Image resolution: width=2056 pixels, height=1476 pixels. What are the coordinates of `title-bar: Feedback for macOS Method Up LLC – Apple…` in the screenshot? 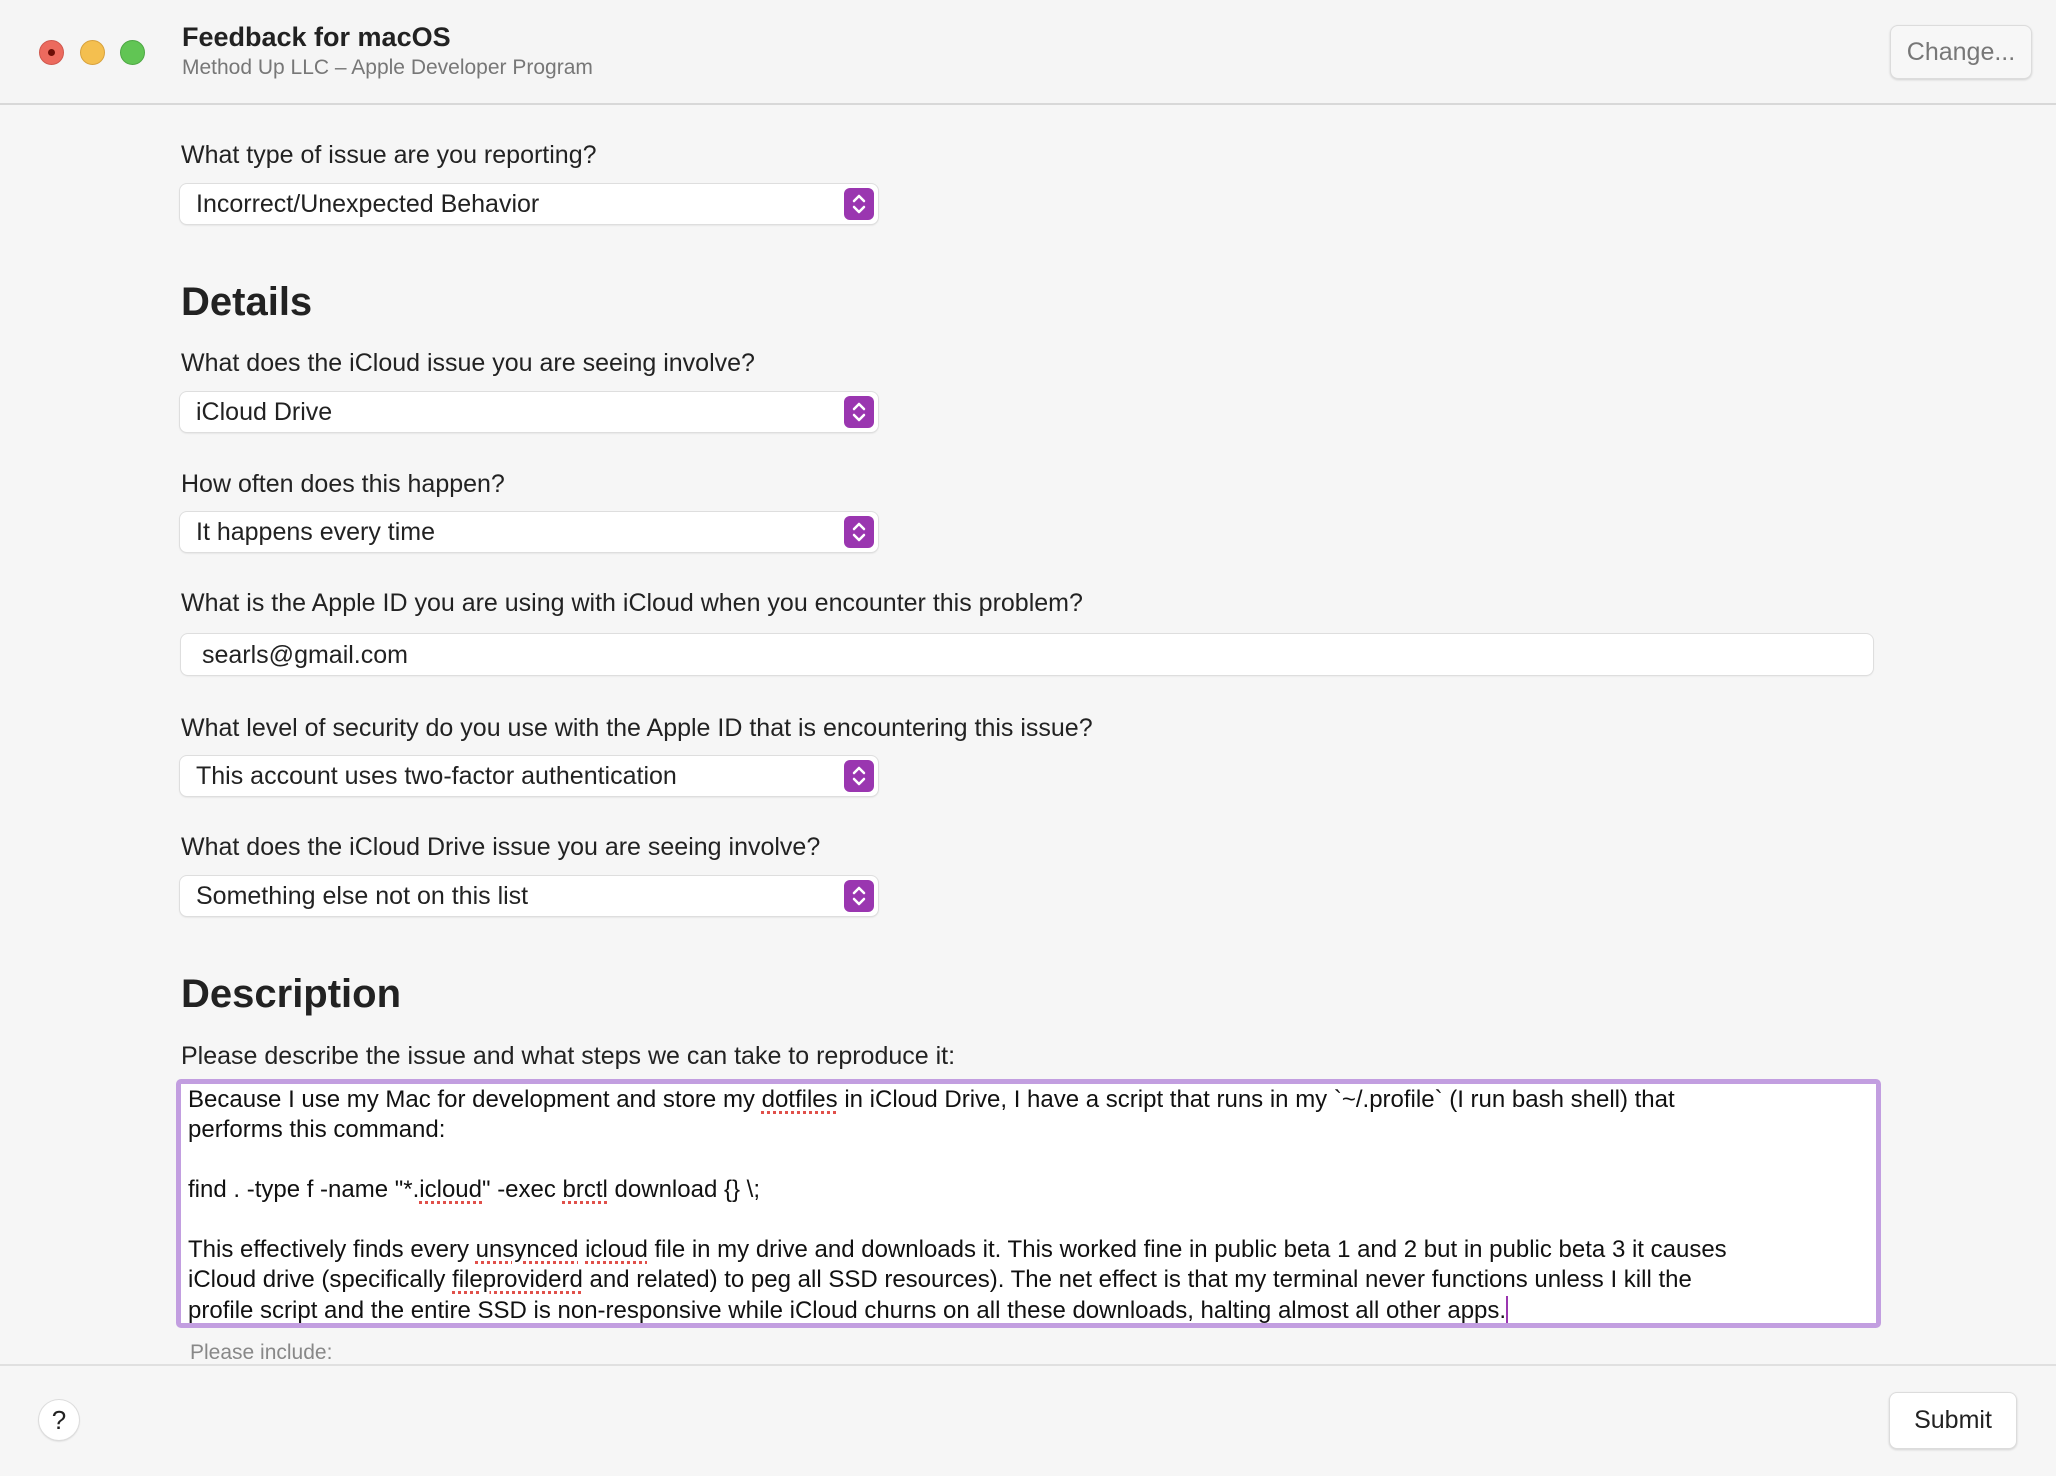 It's located at (1028, 52).